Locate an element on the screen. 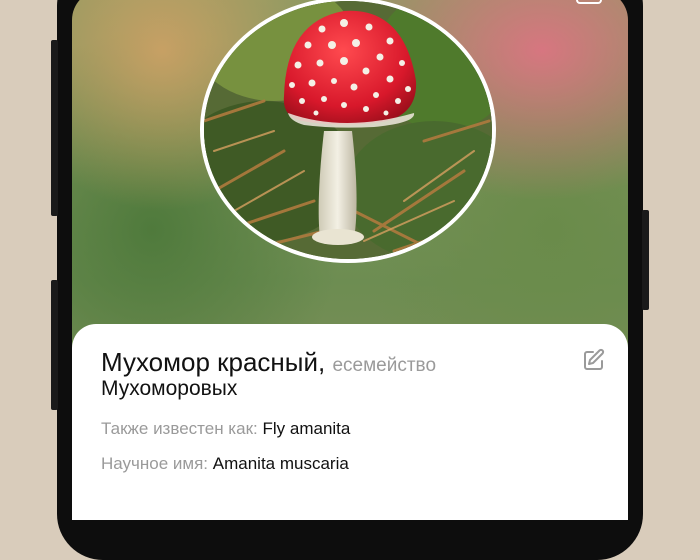 This screenshot has height=560, width=700. phone-side-button-left-top is located at coordinates (54, 128).